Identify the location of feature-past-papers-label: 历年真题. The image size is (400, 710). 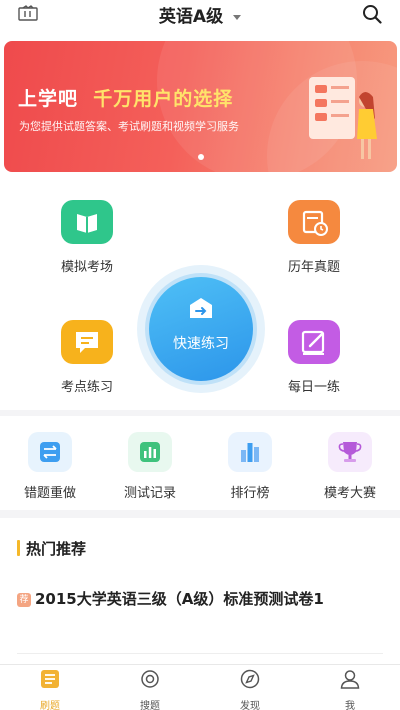
(313, 267).